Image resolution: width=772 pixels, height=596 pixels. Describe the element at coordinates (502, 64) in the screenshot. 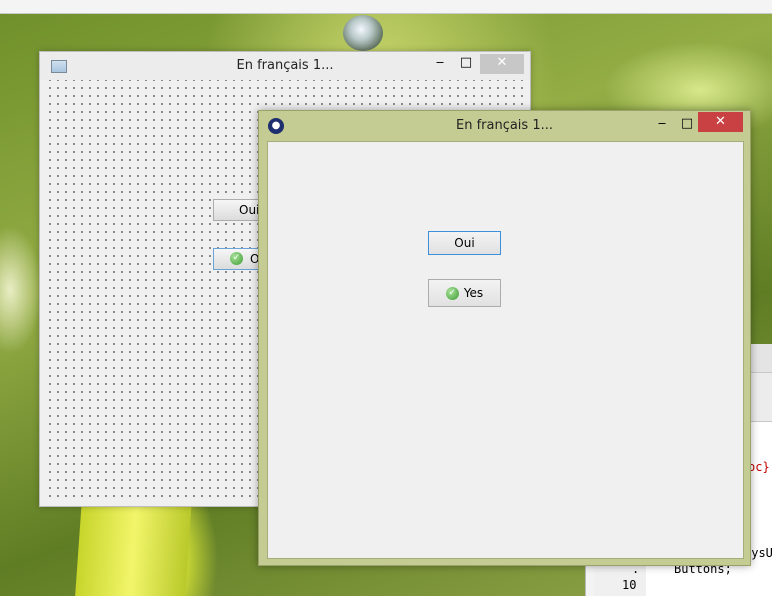

I see `designer-close-button: ✕` at that location.